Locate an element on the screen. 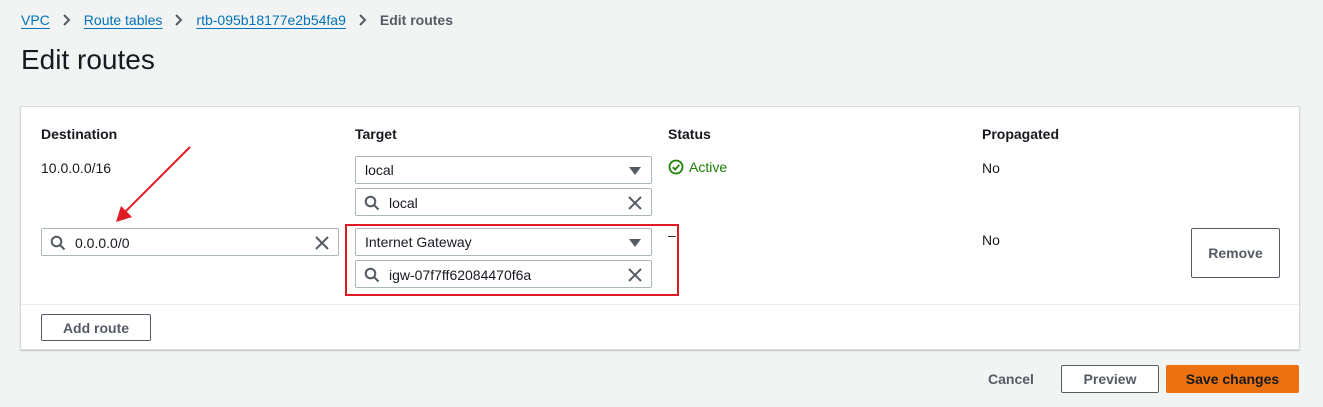 The height and width of the screenshot is (407, 1323). route-2-destination-input: 0.0.0.0/0 is located at coordinates (190, 242).